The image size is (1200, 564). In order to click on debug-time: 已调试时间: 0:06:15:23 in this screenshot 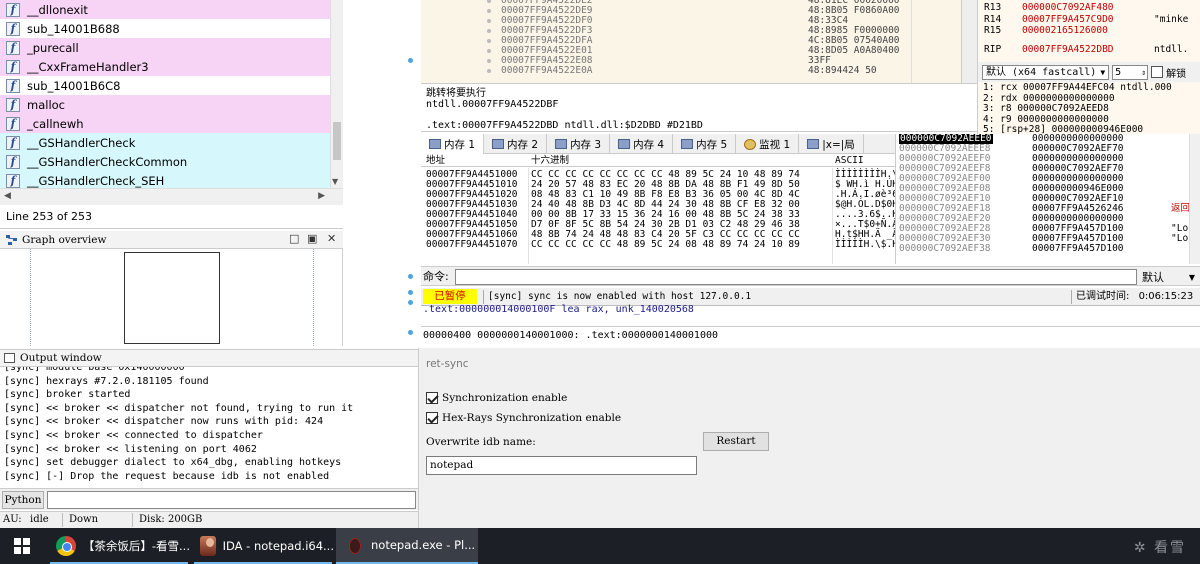, I will do `click(1132, 297)`.